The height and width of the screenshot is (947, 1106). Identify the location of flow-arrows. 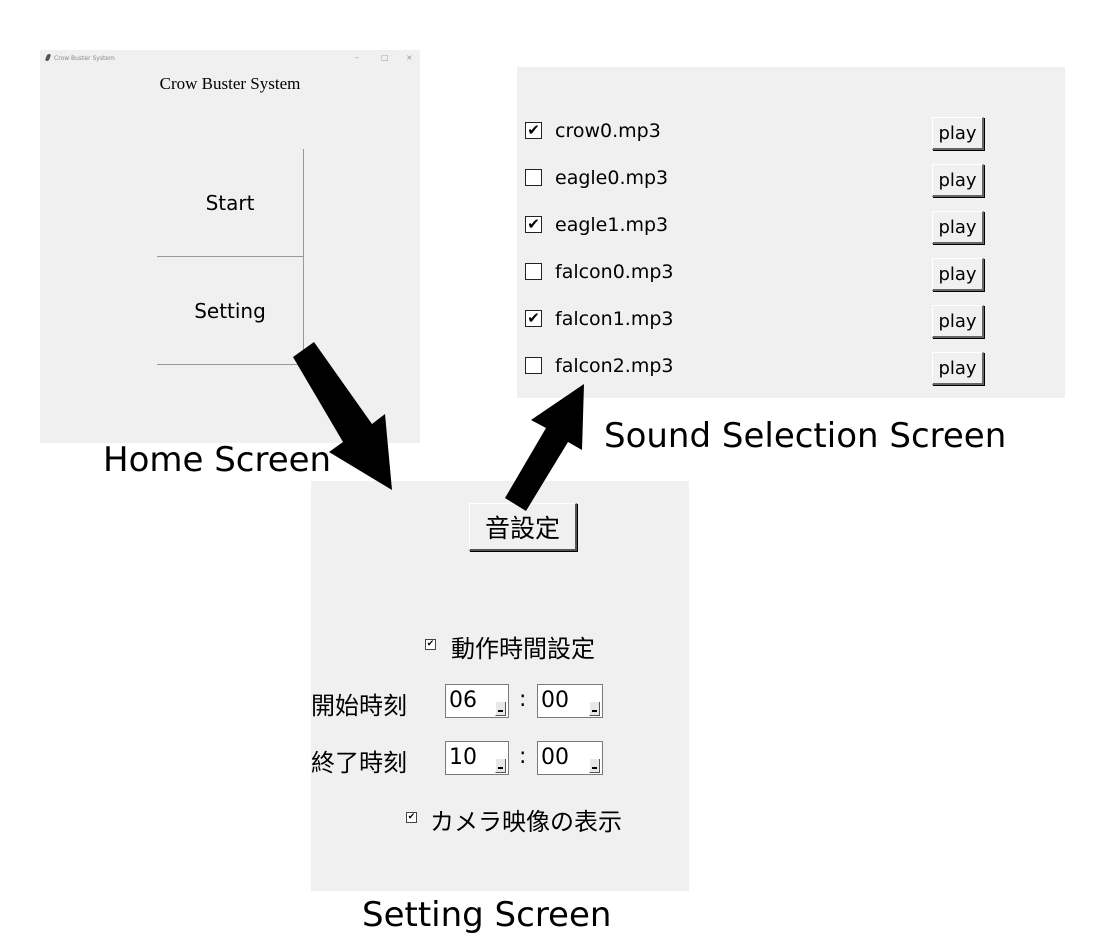
(438, 426).